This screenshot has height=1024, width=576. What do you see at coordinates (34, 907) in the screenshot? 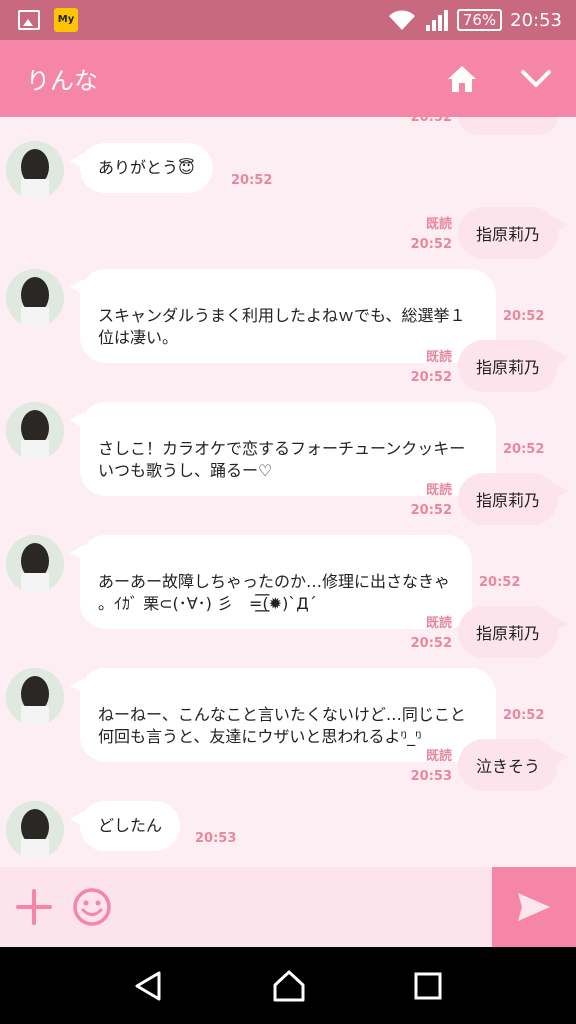
I see `plus-icon` at bounding box center [34, 907].